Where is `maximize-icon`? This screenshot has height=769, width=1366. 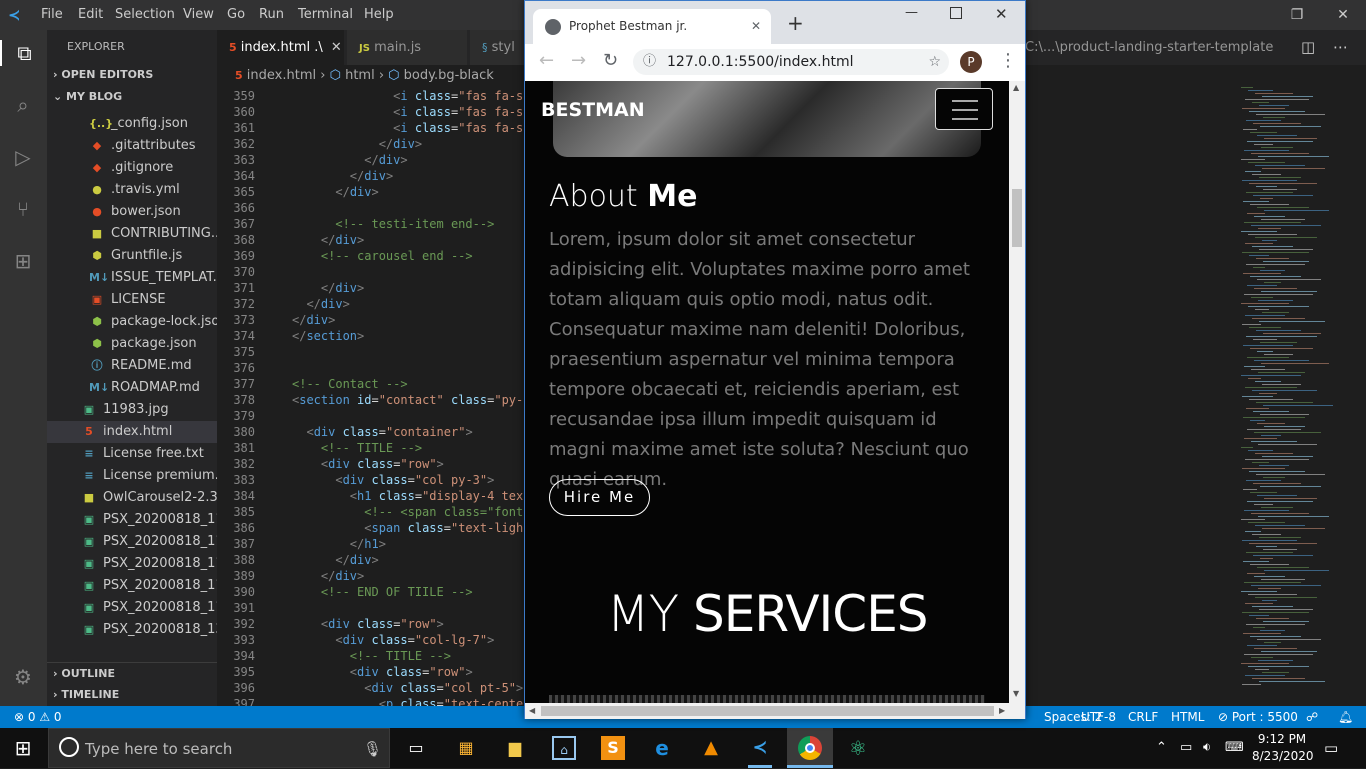 maximize-icon is located at coordinates (956, 13).